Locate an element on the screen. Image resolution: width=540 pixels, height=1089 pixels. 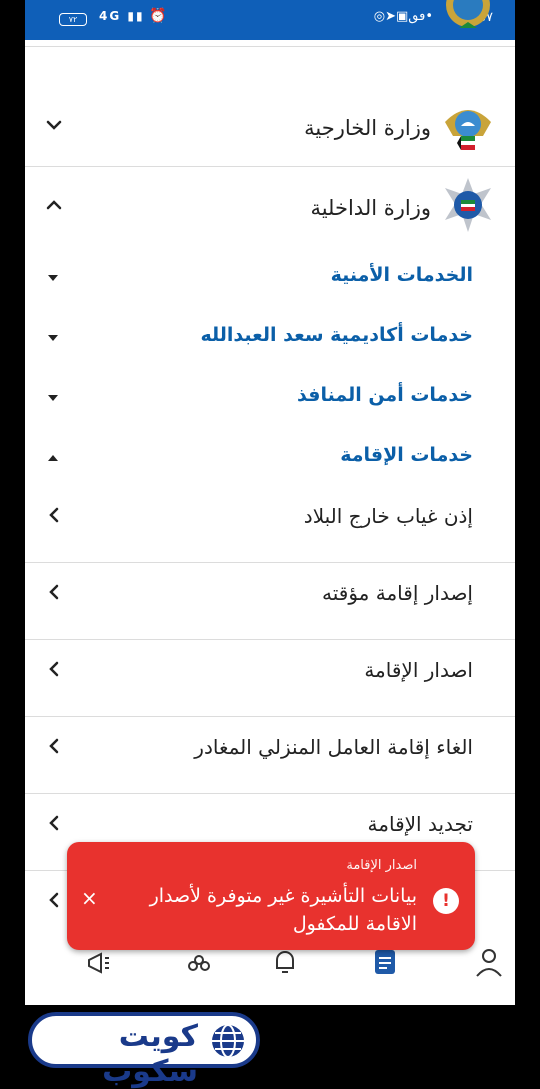
section-saad-academy-services: خدمات أكاديمية سعد العبدالله is located at coordinates (270, 338).